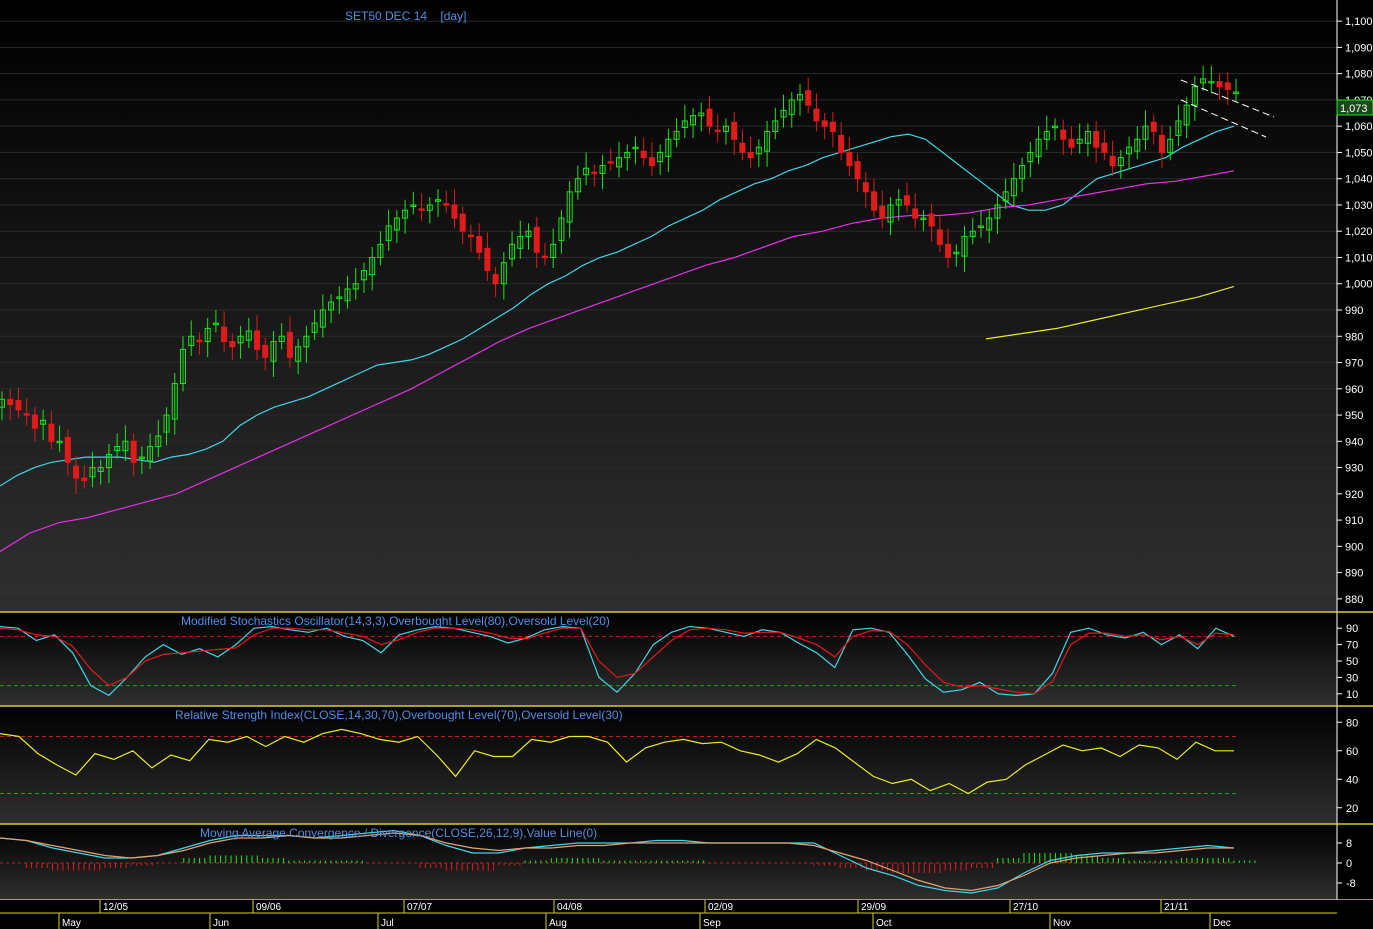 The height and width of the screenshot is (929, 1373). I want to click on month-label: Jun, so click(221, 923).